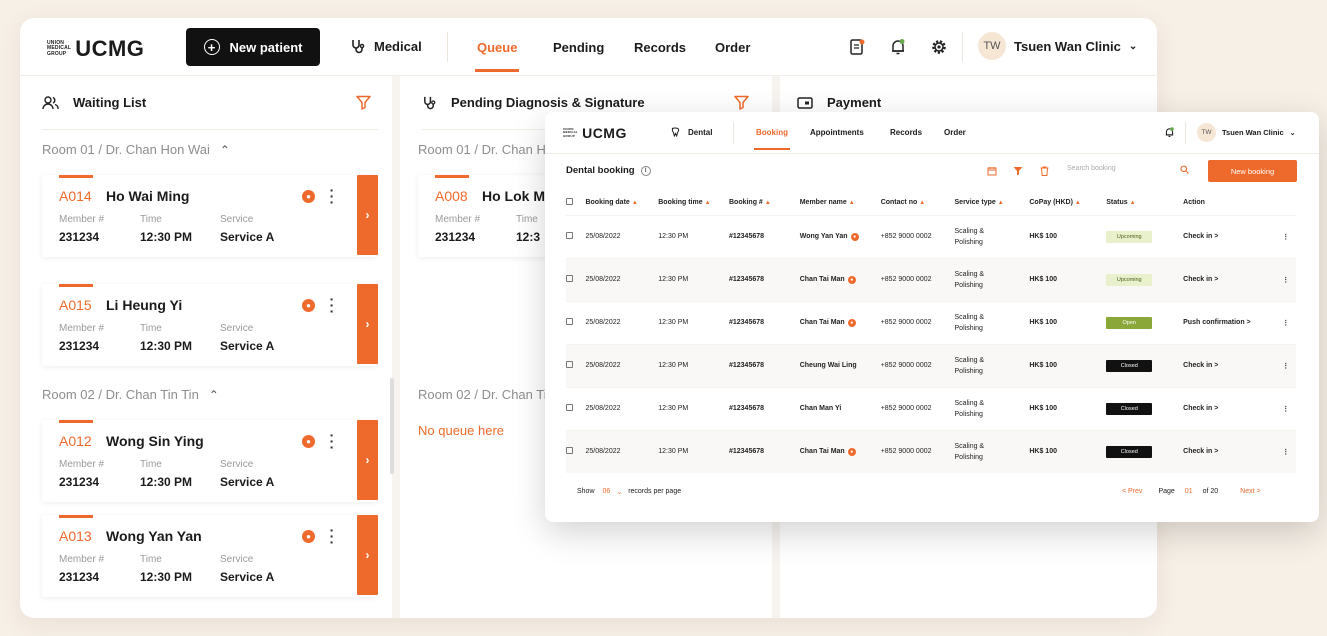 The height and width of the screenshot is (636, 1327). What do you see at coordinates (130, 394) in the screenshot?
I see `room-header: Room 02 / Dr. Chan Tin Tin ⌃` at bounding box center [130, 394].